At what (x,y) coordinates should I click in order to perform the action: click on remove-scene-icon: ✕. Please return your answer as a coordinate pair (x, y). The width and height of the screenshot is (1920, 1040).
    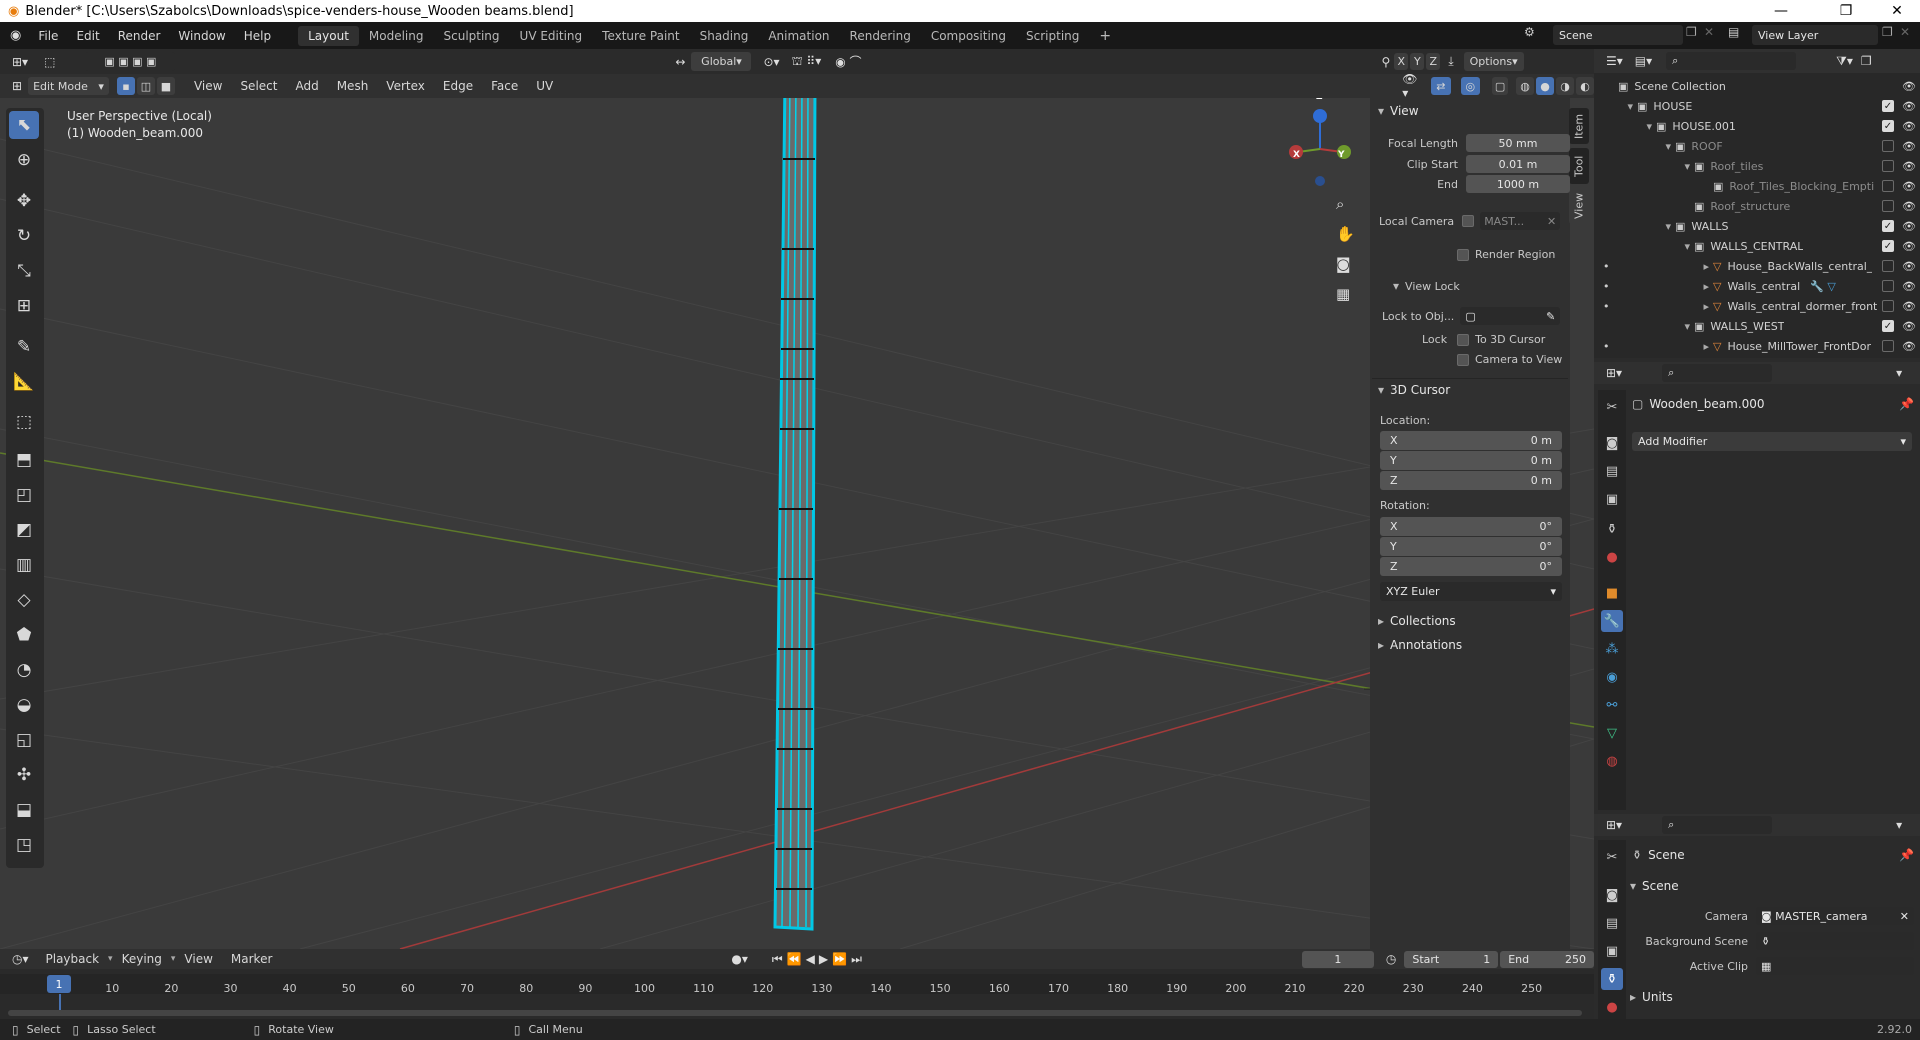
    Looking at the image, I should click on (1711, 35).